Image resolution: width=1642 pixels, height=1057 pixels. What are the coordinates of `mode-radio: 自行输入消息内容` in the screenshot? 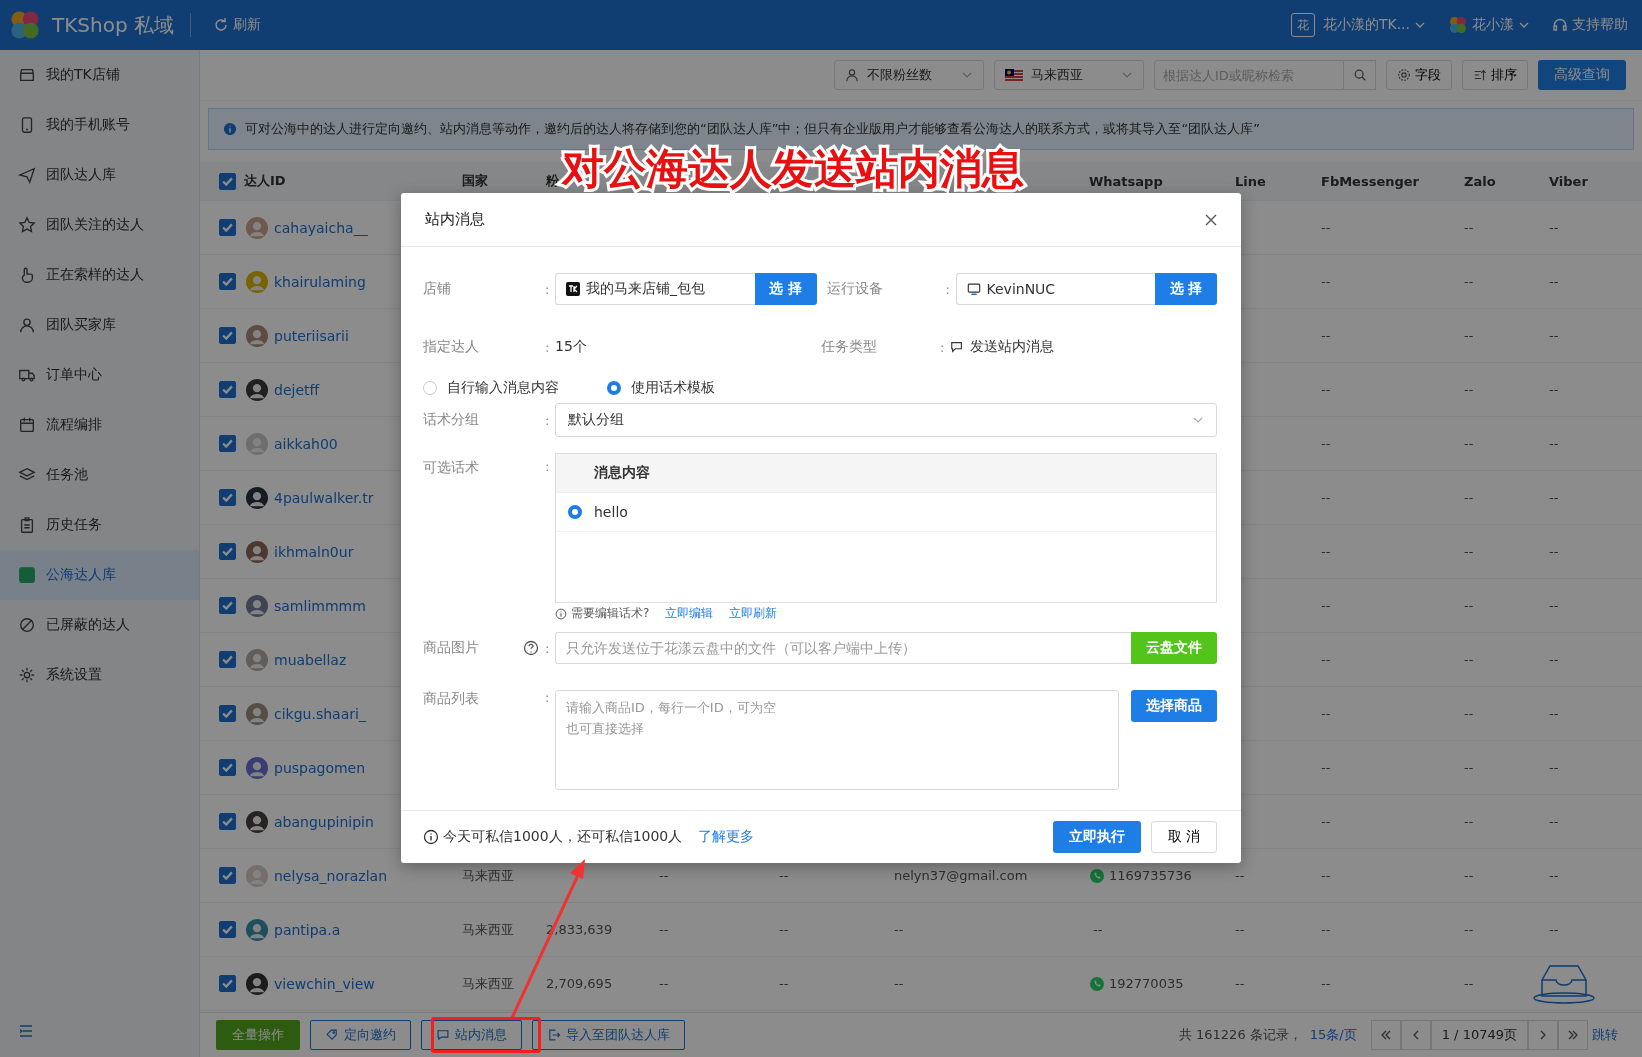 It's located at (491, 388).